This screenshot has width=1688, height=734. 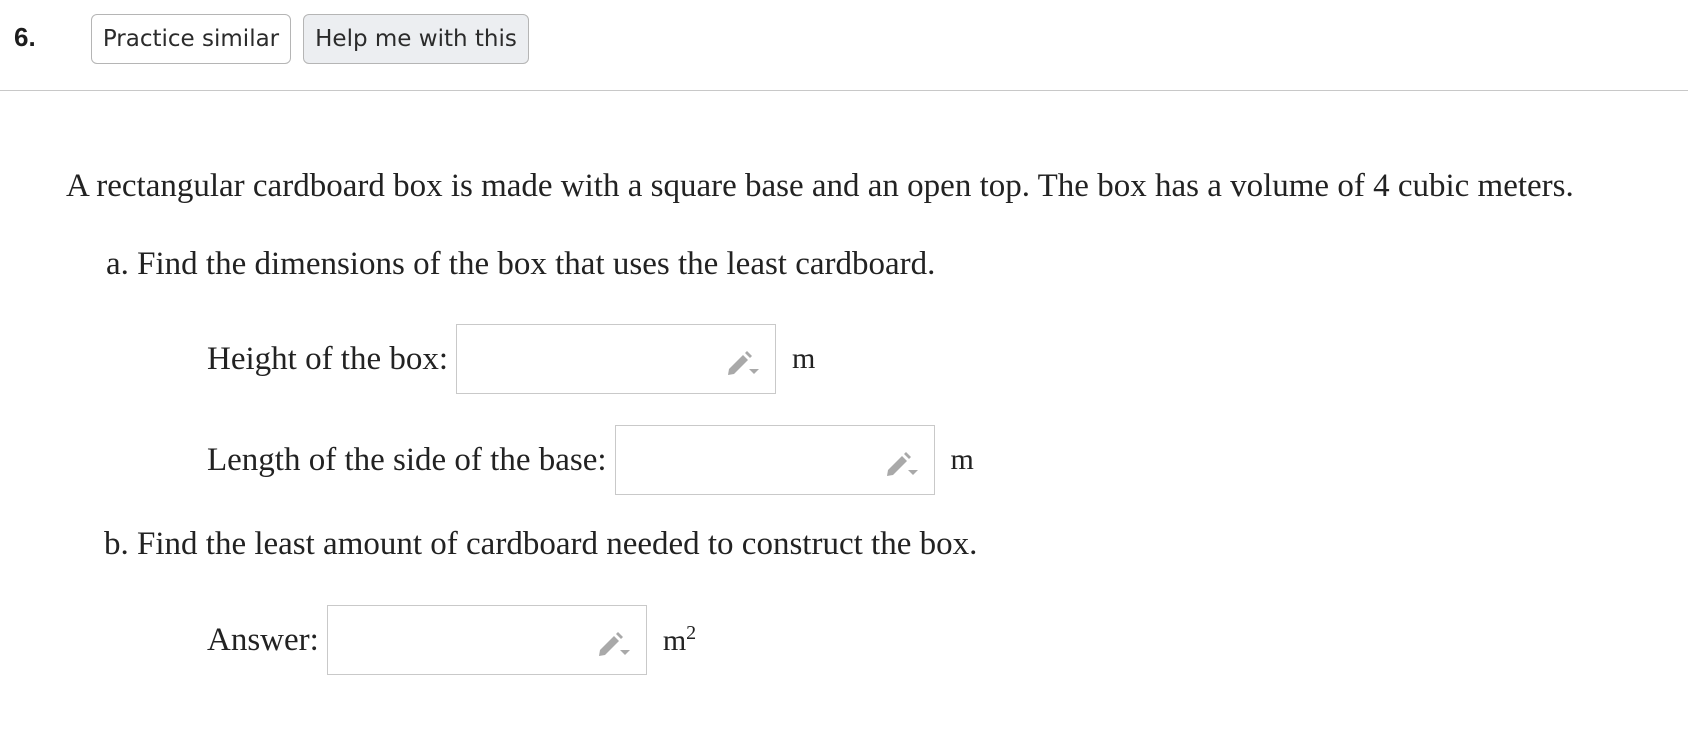 I want to click on answer-label: Answer:, so click(x=263, y=639).